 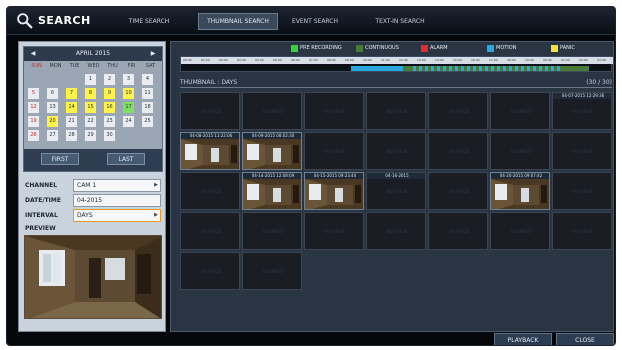 What do you see at coordinates (117, 200) in the screenshot?
I see `datetime-field: 04-2015` at bounding box center [117, 200].